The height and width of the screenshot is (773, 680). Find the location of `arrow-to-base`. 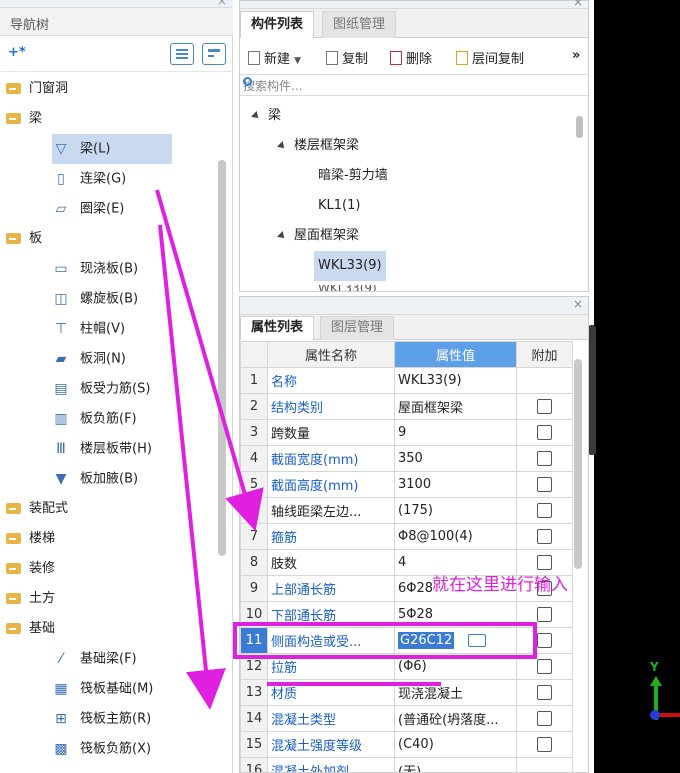

arrow-to-base is located at coordinates (192, 467).